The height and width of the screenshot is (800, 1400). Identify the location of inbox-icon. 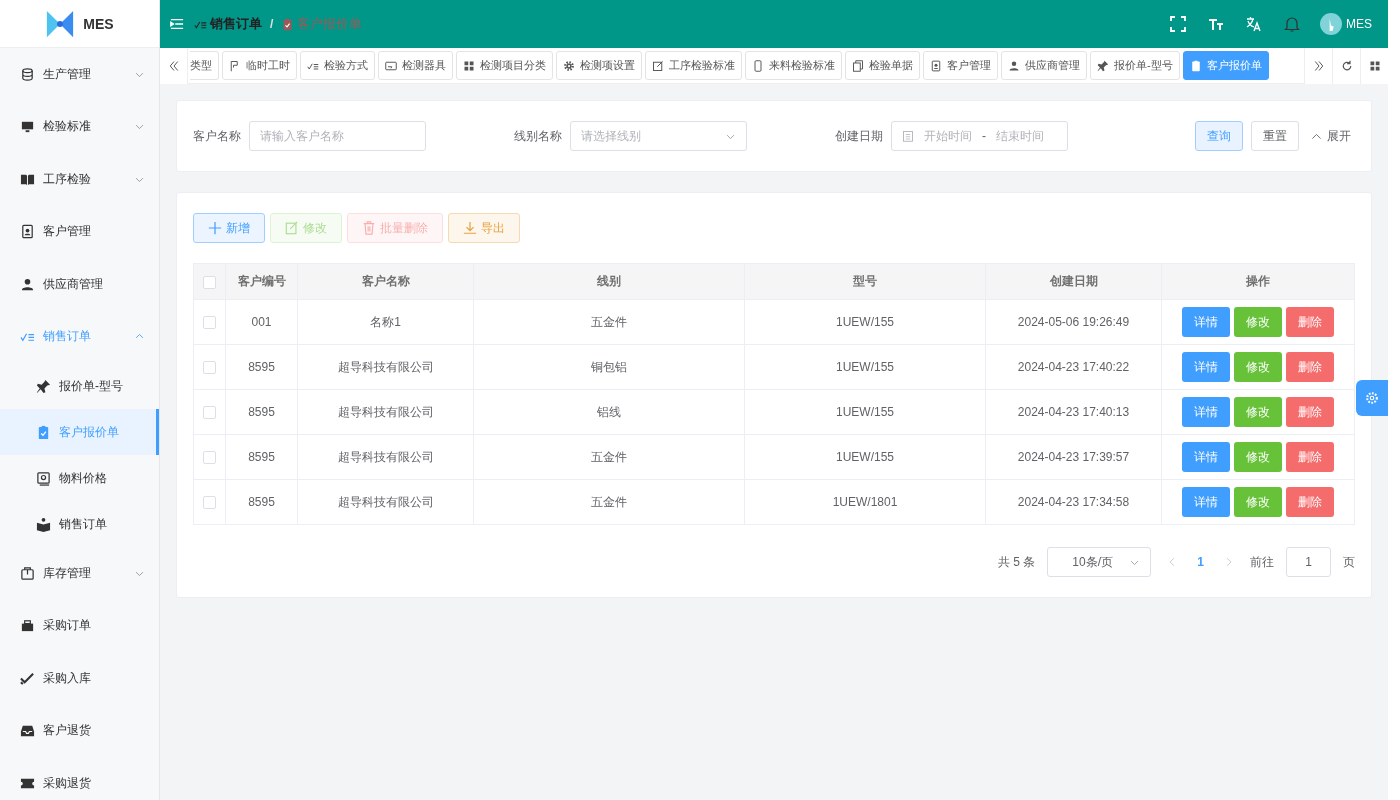
(27, 731).